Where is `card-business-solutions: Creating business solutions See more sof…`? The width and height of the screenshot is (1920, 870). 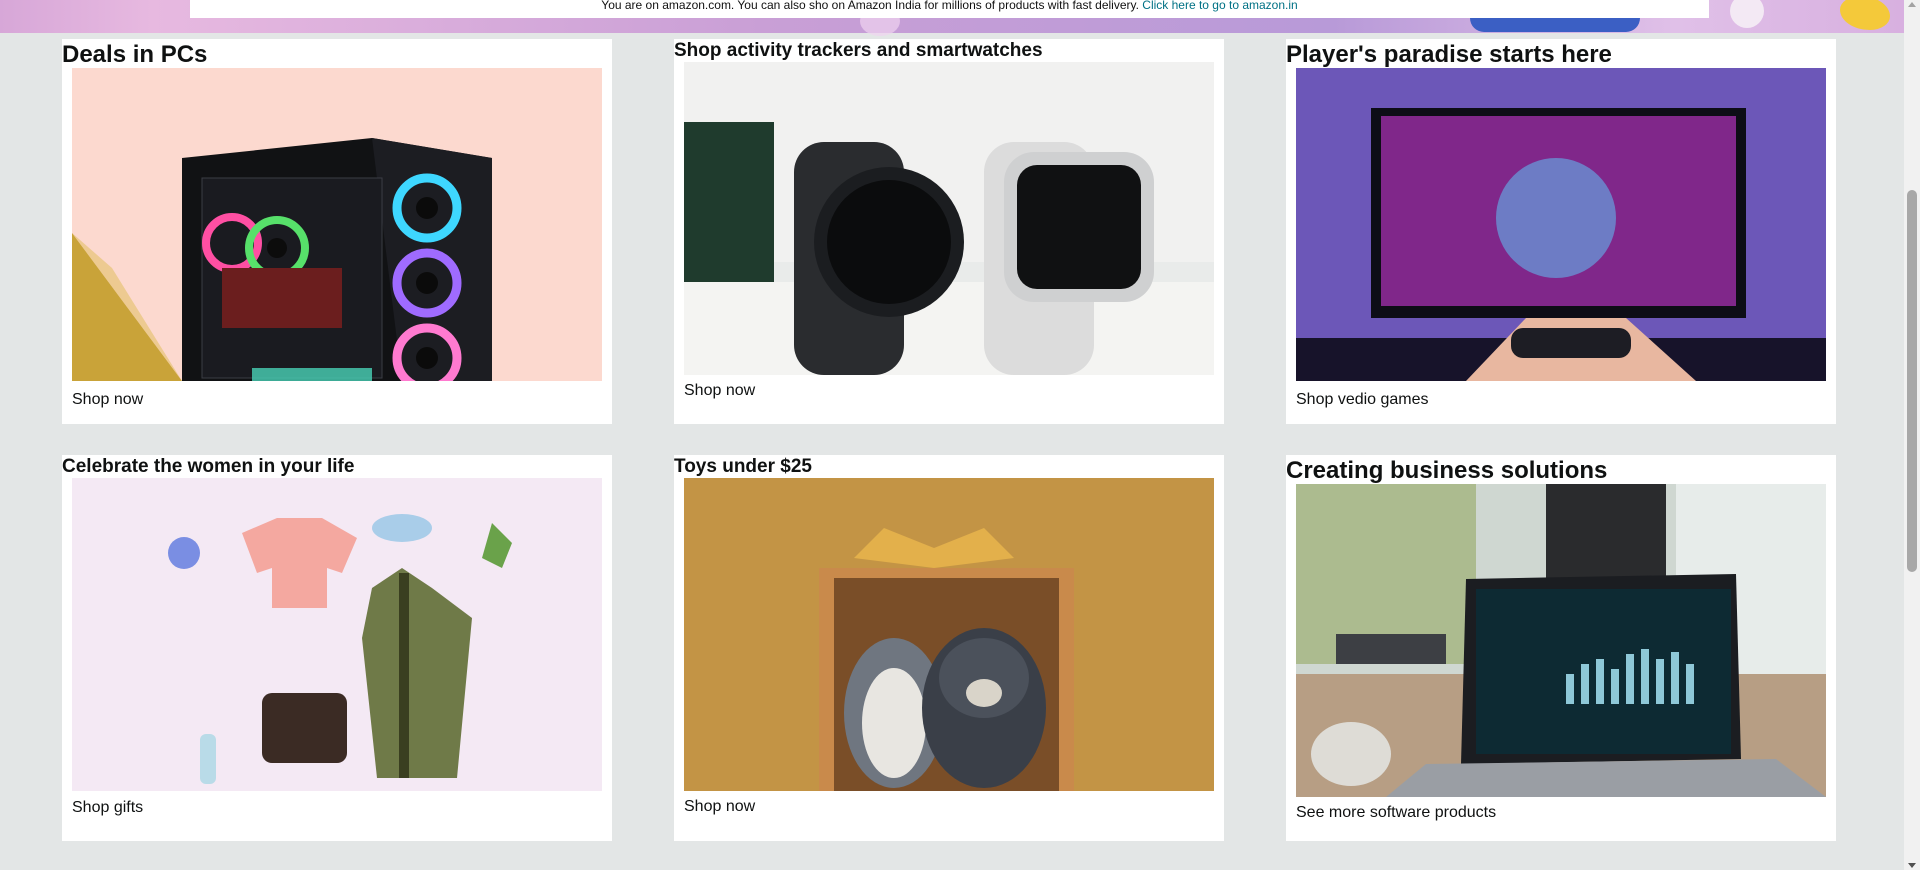
card-business-solutions: Creating business solutions See more sof… is located at coordinates (1561, 648).